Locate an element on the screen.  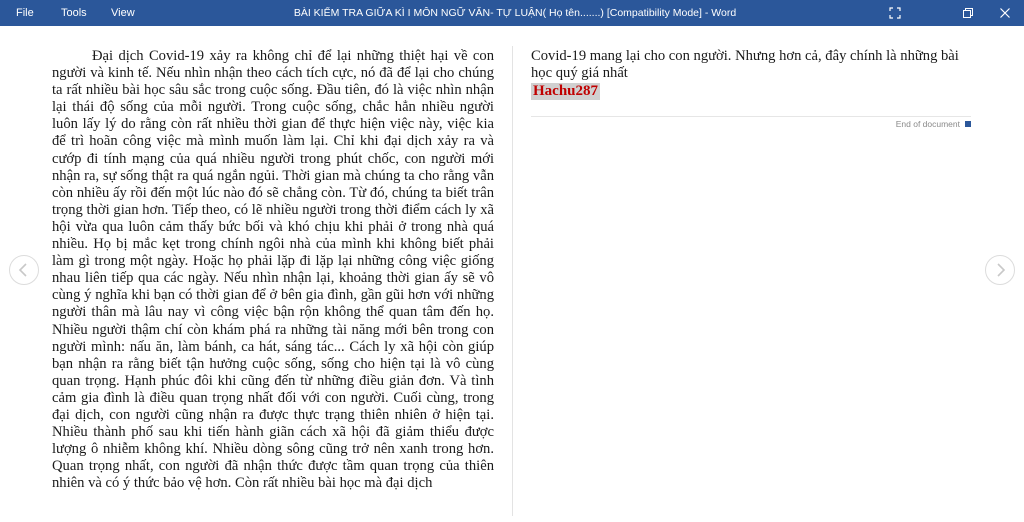
end-rule is located at coordinates (751, 116).